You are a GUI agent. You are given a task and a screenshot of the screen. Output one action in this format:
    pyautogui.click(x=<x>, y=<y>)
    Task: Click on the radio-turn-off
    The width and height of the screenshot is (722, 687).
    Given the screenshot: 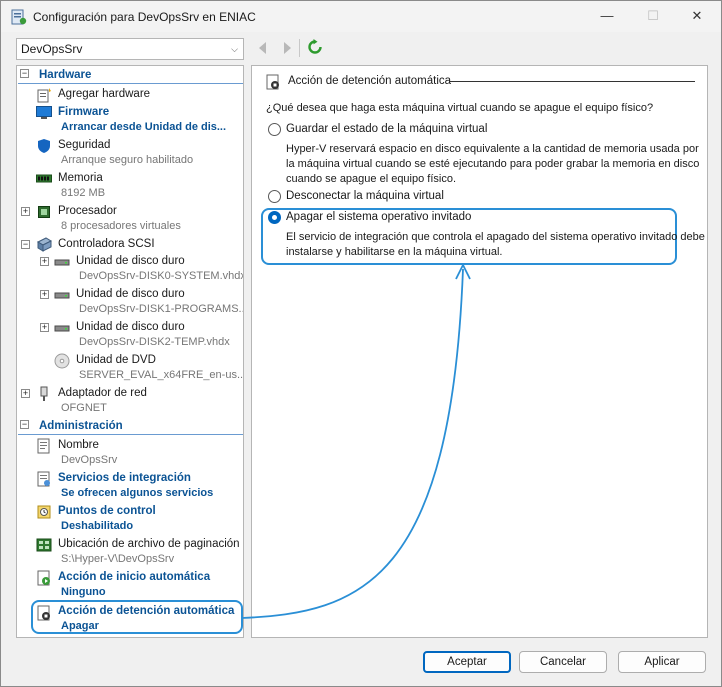 What is the action you would take?
    pyautogui.click(x=274, y=196)
    